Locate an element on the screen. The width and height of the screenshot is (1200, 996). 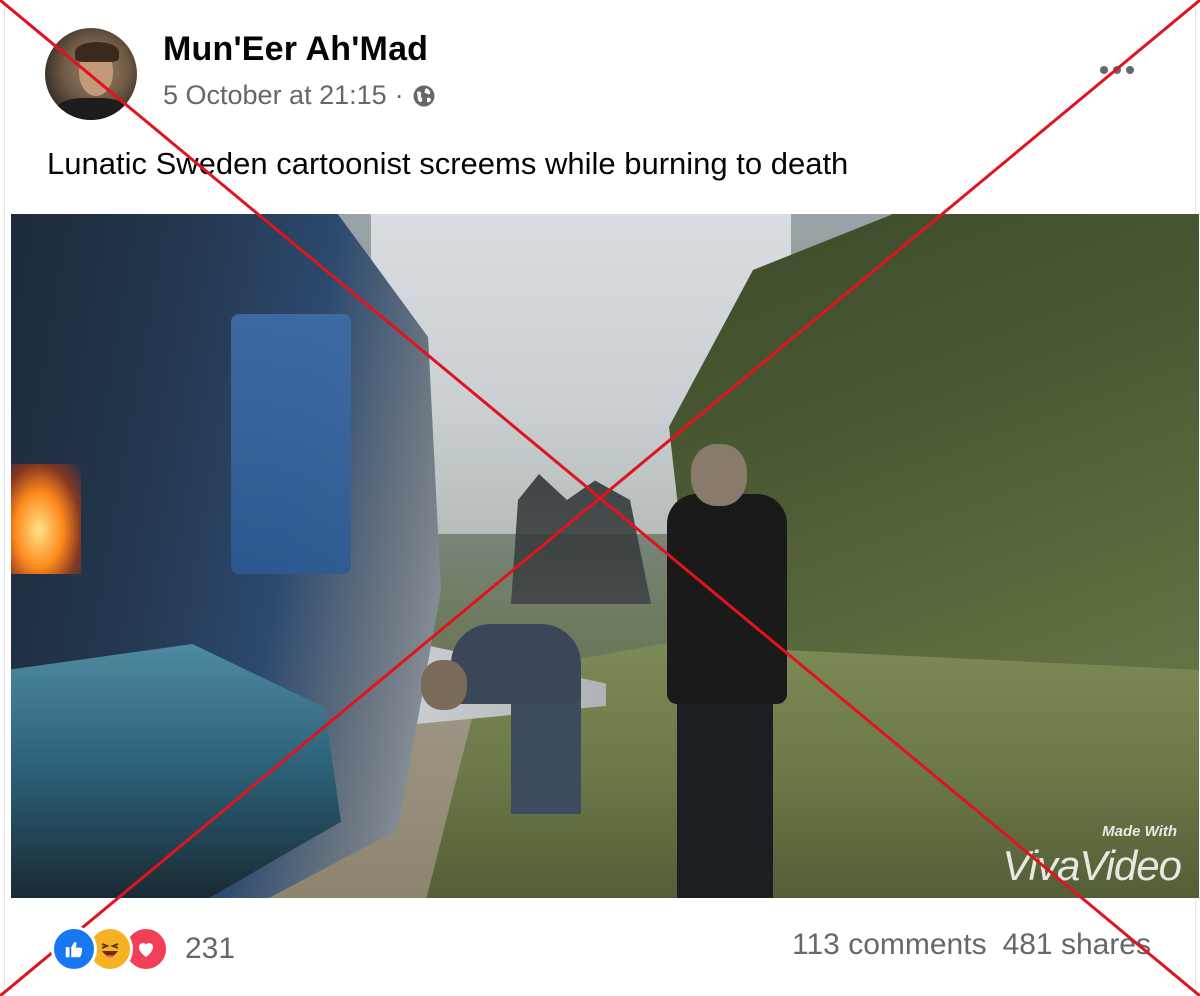
like-icon is located at coordinates (74, 949).